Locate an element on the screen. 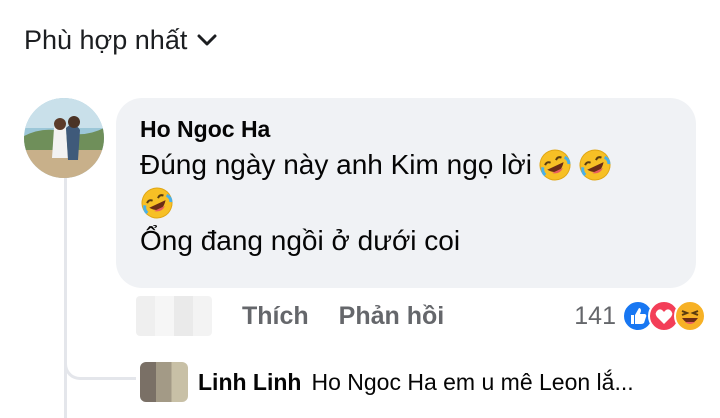 Image resolution: width=720 pixels, height=418 pixels. reply-button: Phản hồi is located at coordinates (392, 316).